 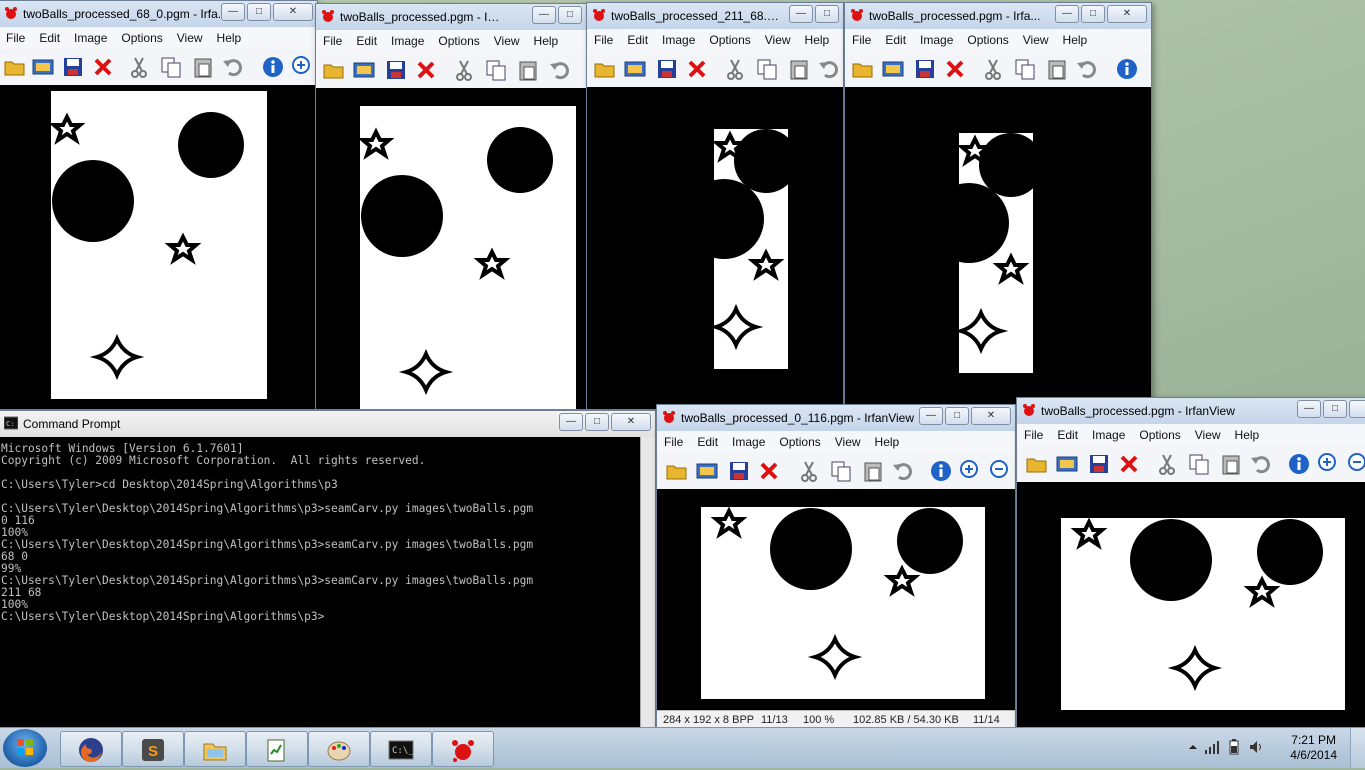 I want to click on volume-icon, so click(x=1256, y=747).